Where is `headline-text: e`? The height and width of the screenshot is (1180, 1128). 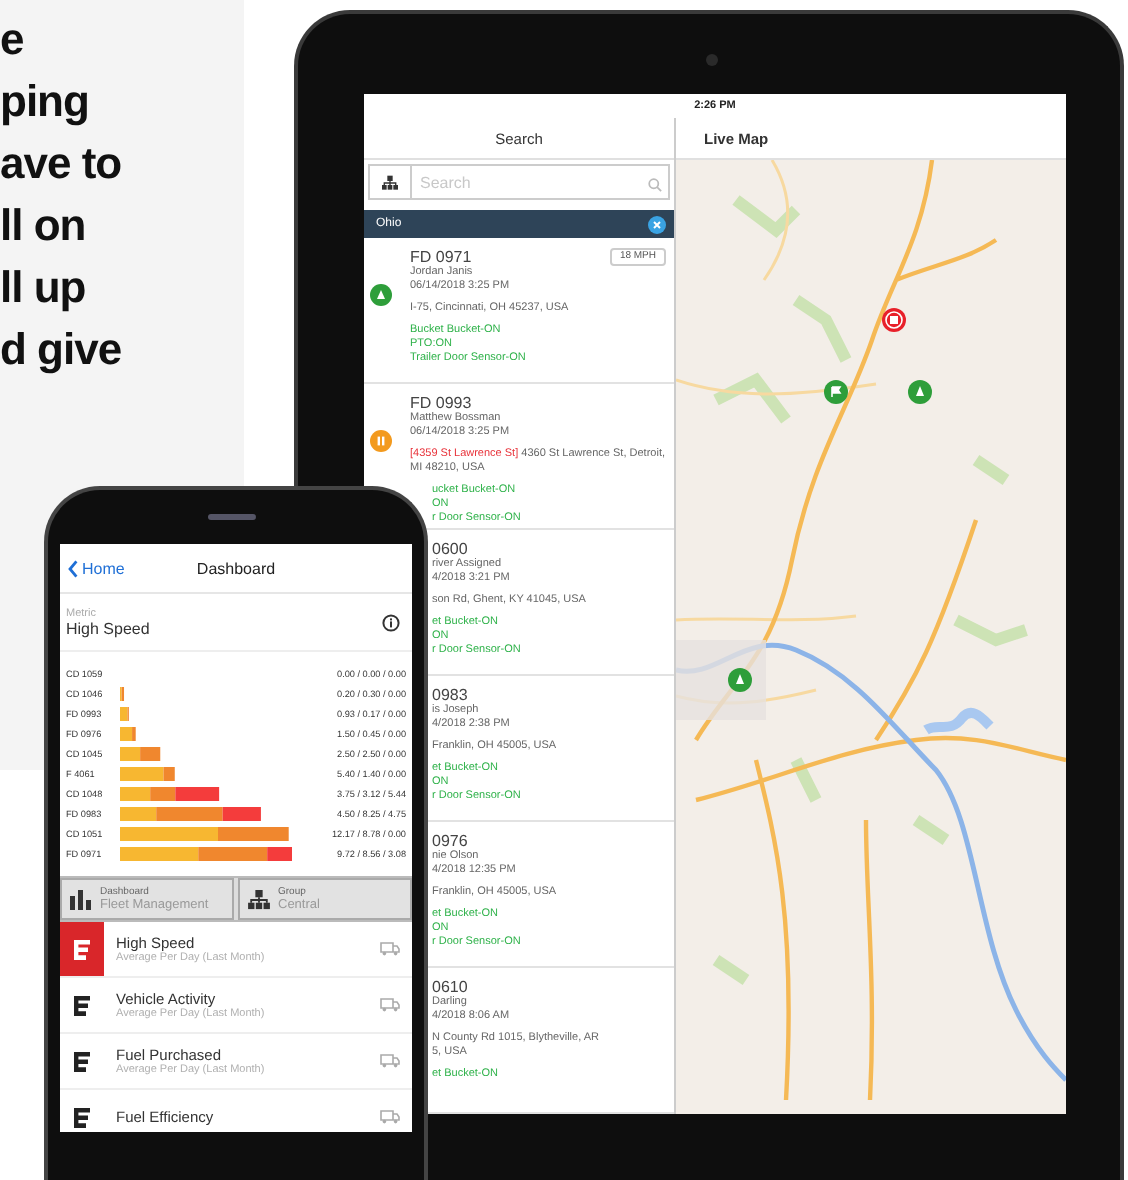 headline-text: e is located at coordinates (13, 40).